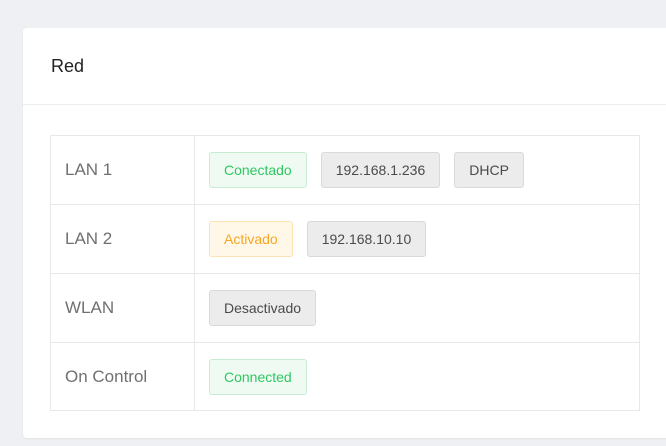  Describe the element at coordinates (489, 170) in the screenshot. I see `mode-badge: DHCP` at that location.